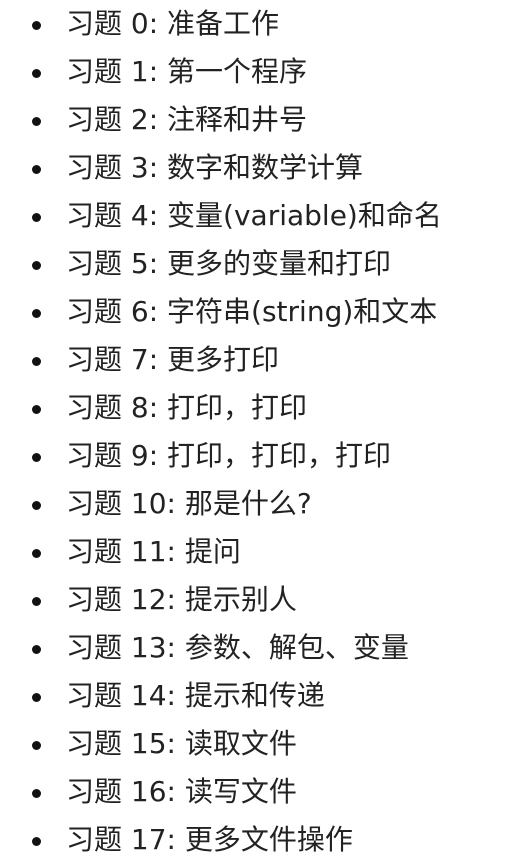 The height and width of the screenshot is (864, 510). I want to click on list-item: 习题 16: 读写文件, so click(255, 792).